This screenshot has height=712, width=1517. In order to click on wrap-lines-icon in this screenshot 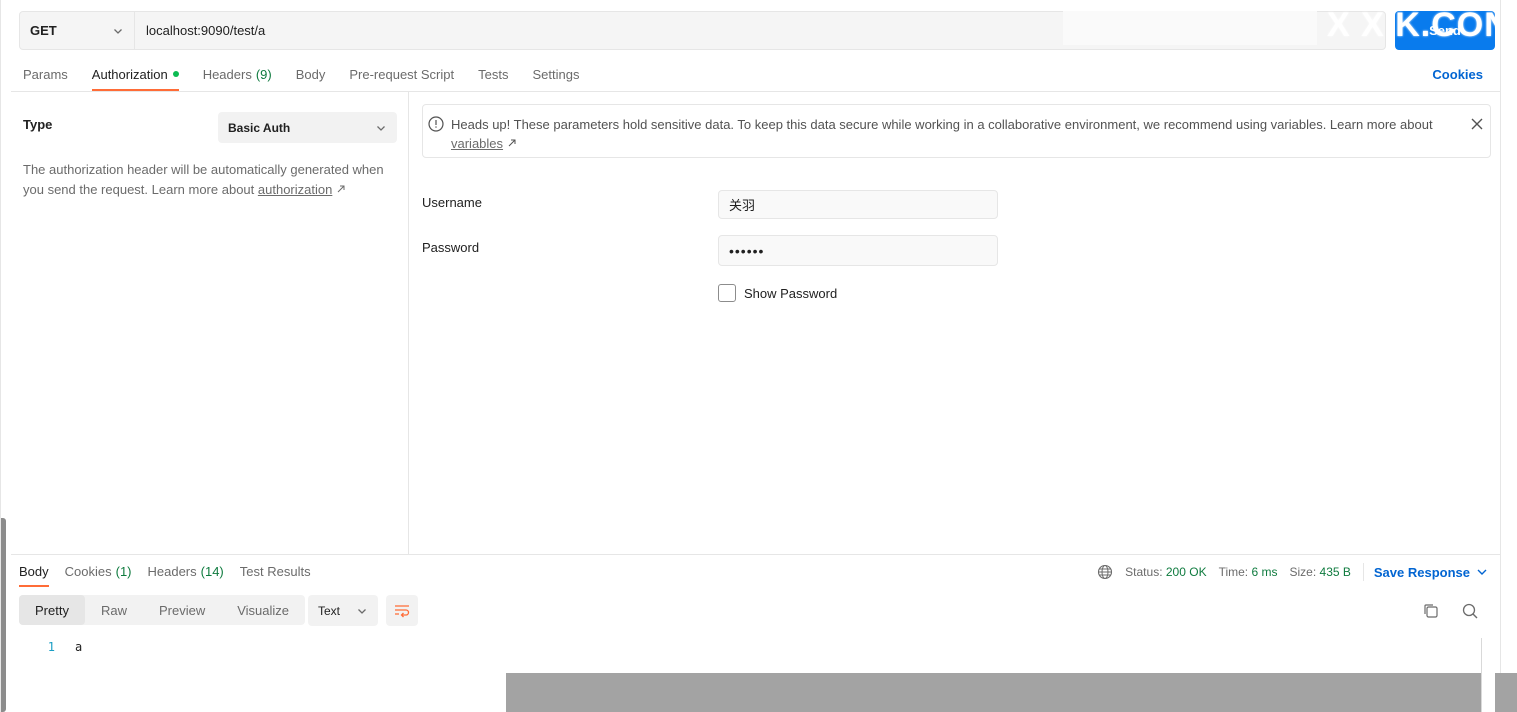, I will do `click(402, 610)`.